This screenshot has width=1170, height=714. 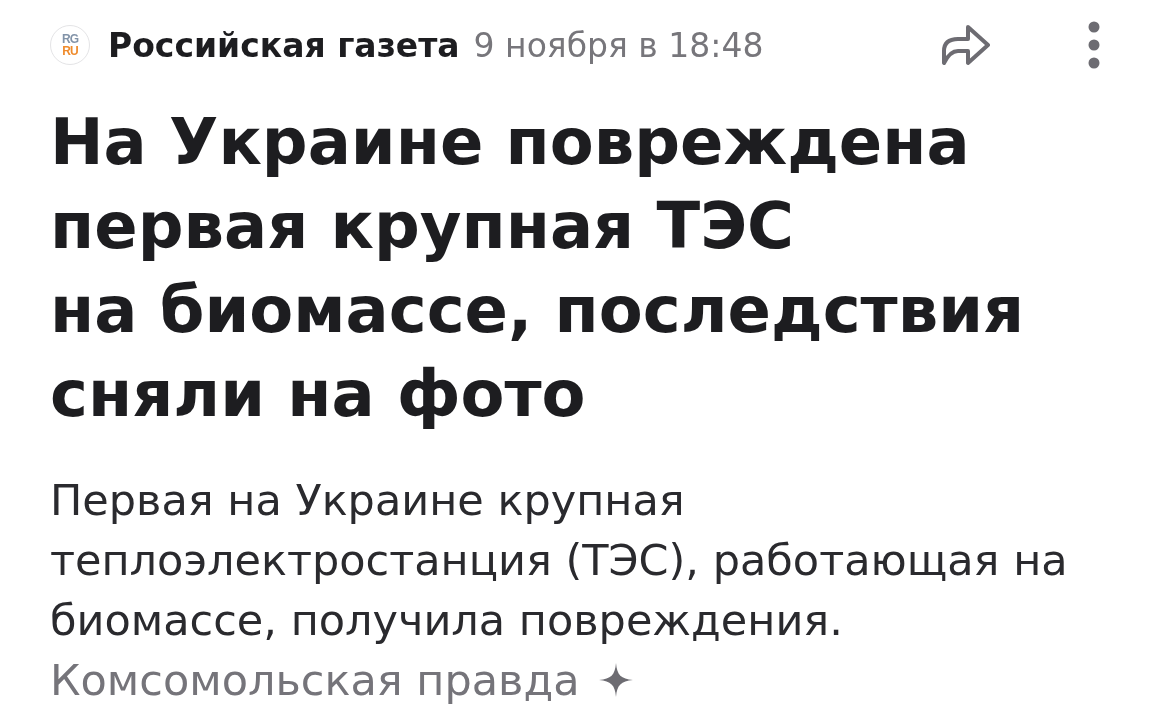 I want to click on share-icon, so click(x=965, y=45).